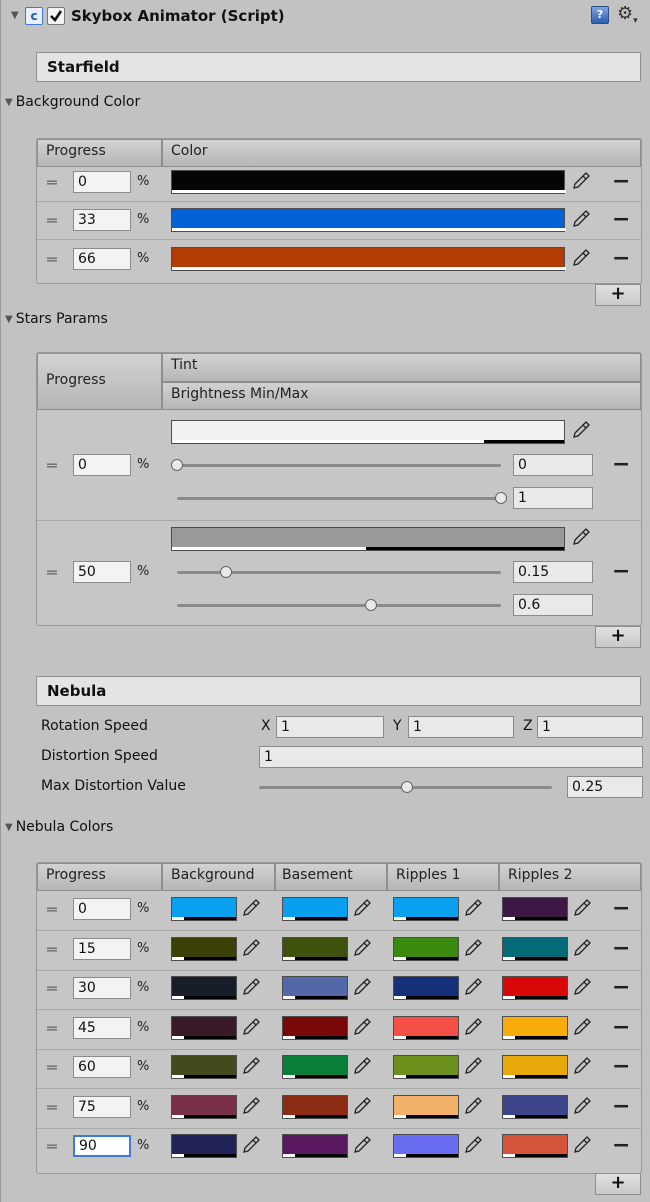 The image size is (650, 1202). What do you see at coordinates (451, 757) in the screenshot?
I see `distortion-speed-field: 1` at bounding box center [451, 757].